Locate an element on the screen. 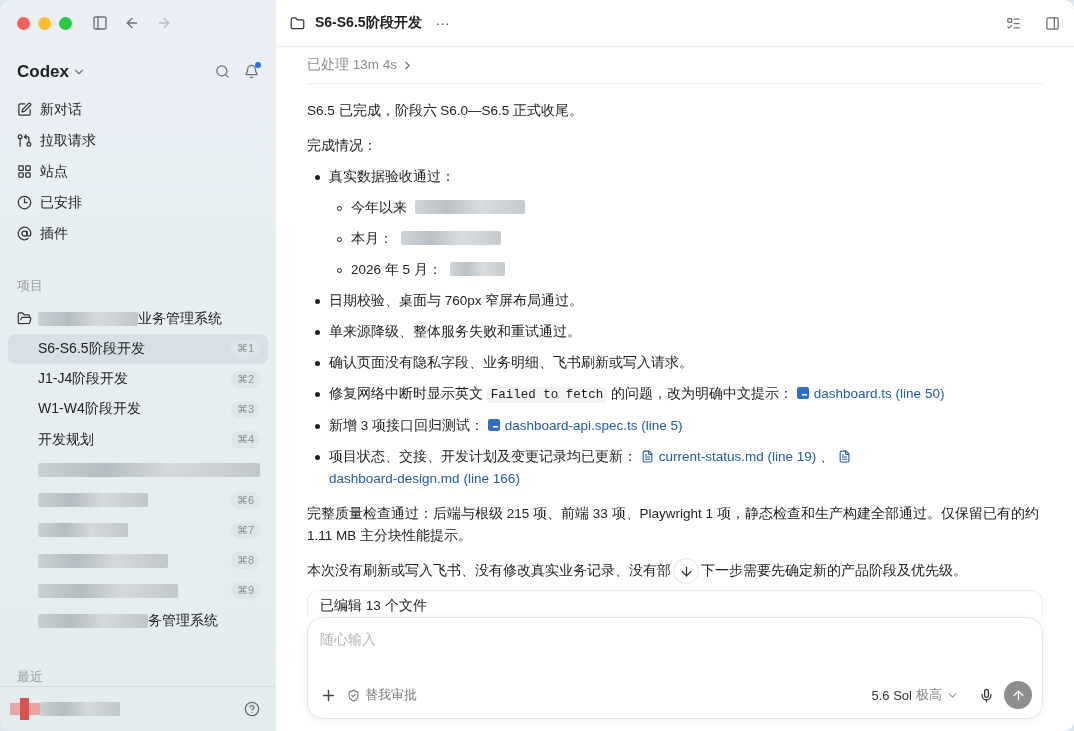 The height and width of the screenshot is (731, 1074). message-text: 完成情况： is located at coordinates (342, 146).